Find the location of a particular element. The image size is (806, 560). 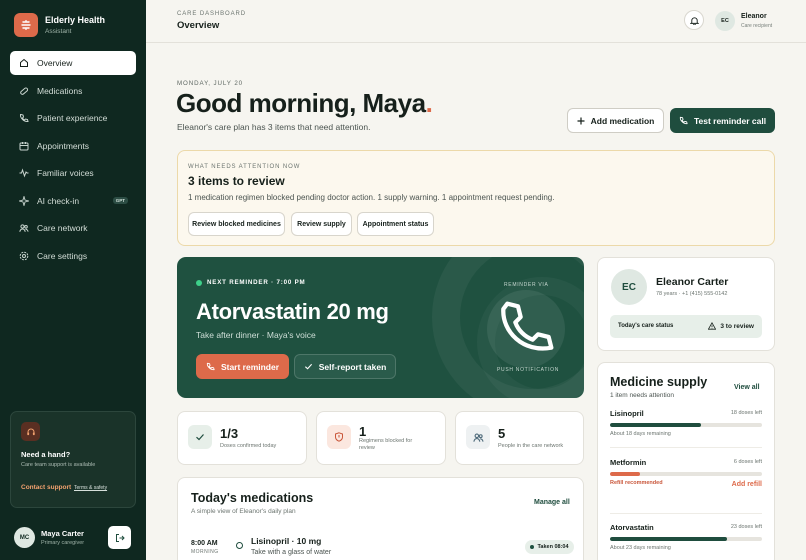

attention-title: 3 items to review is located at coordinates (236, 181).